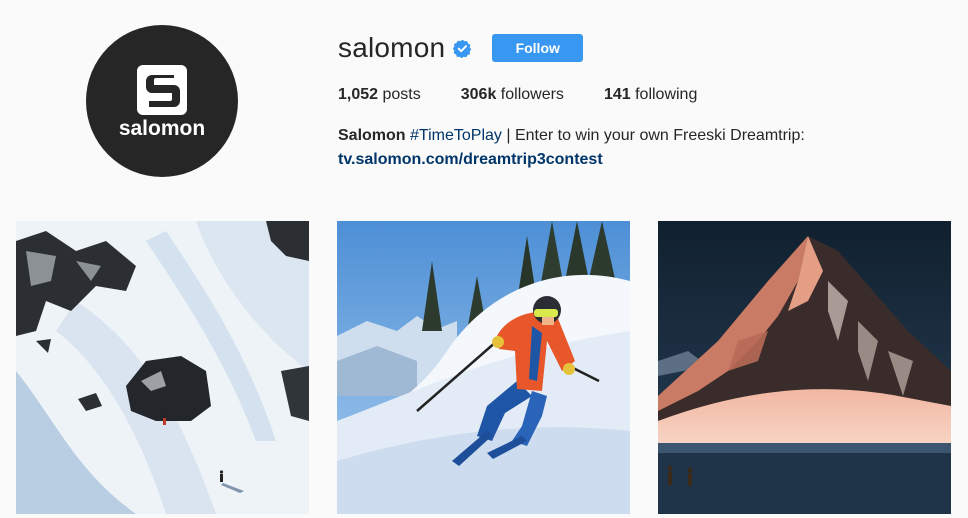 This screenshot has height=518, width=968. Describe the element at coordinates (617, 94) in the screenshot. I see `following-count: 141` at that location.